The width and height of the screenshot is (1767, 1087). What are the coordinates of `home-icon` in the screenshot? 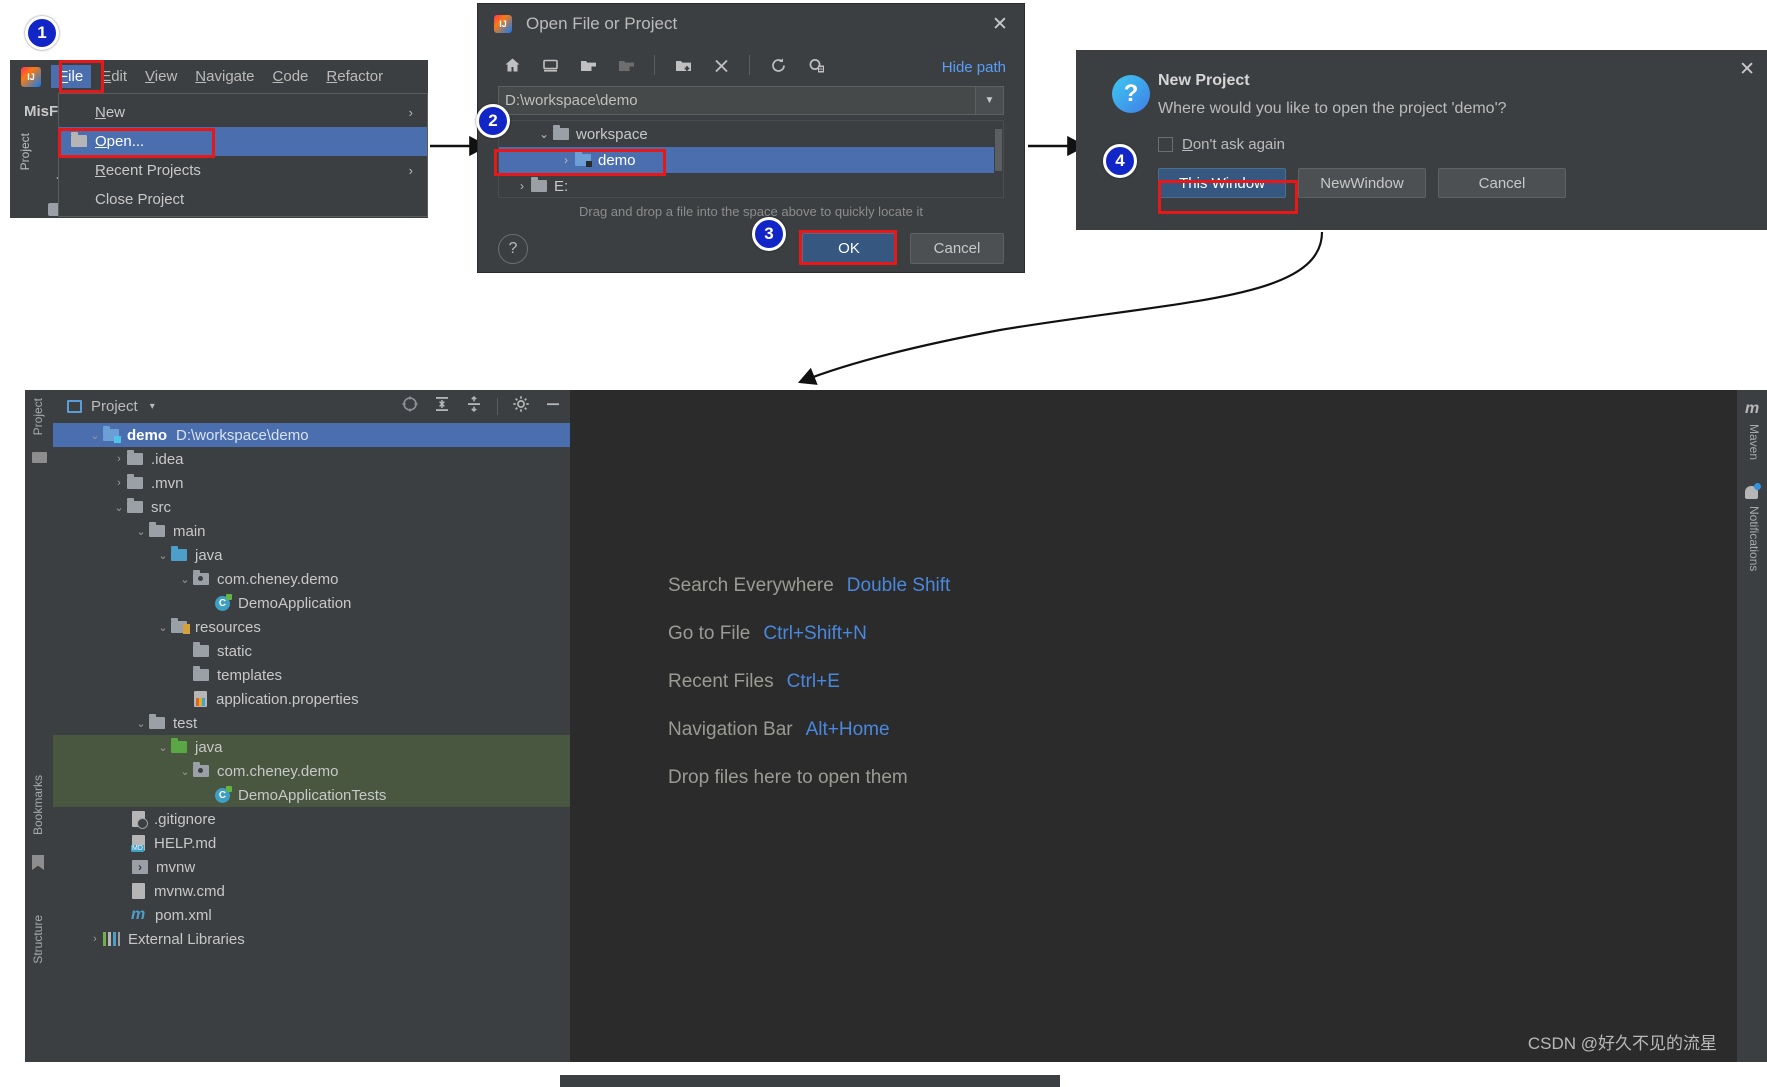 It's located at (512, 65).